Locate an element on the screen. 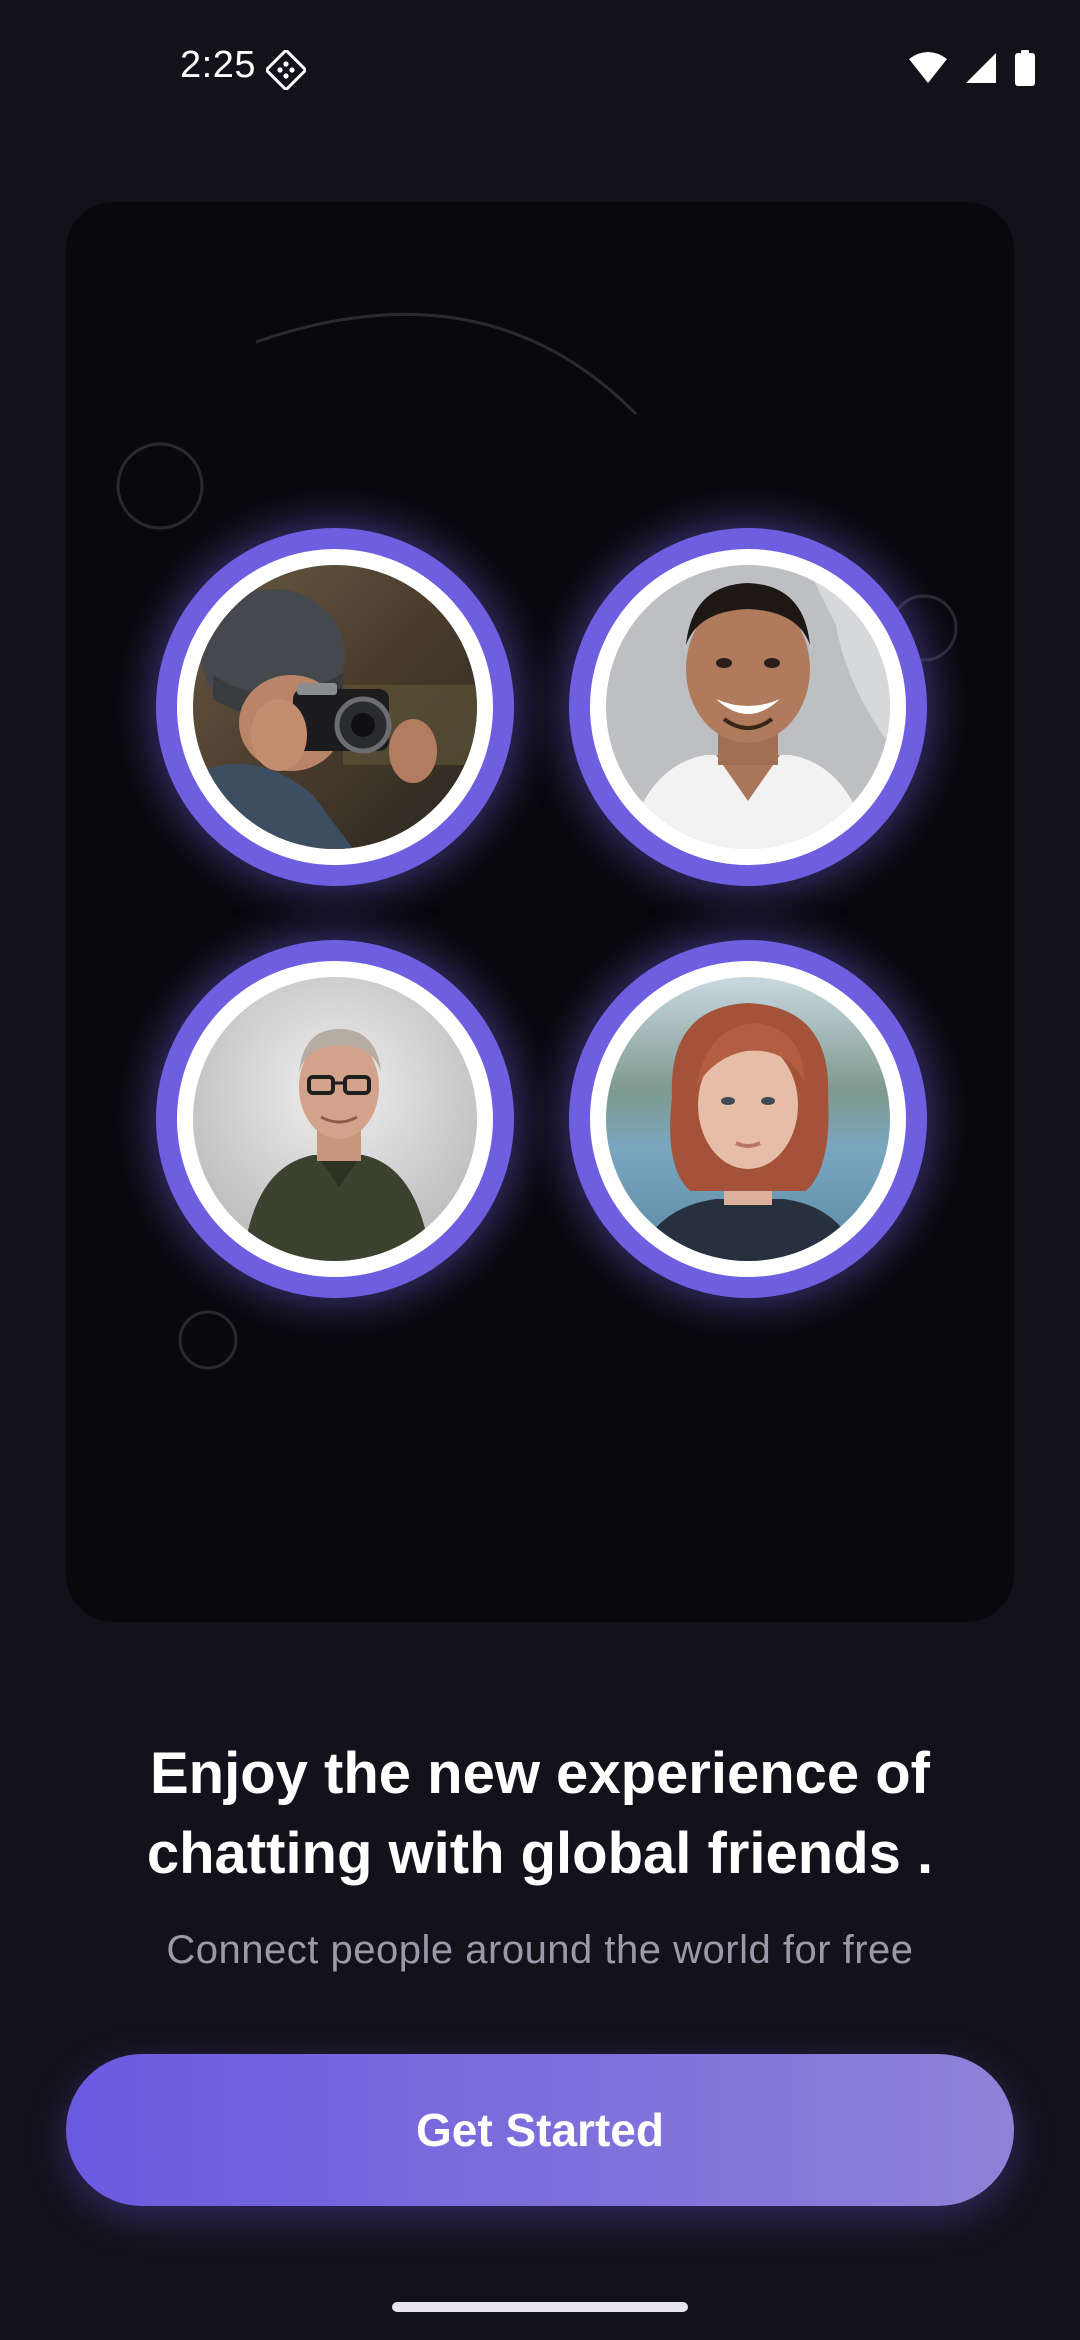  signal-icon is located at coordinates (981, 70).